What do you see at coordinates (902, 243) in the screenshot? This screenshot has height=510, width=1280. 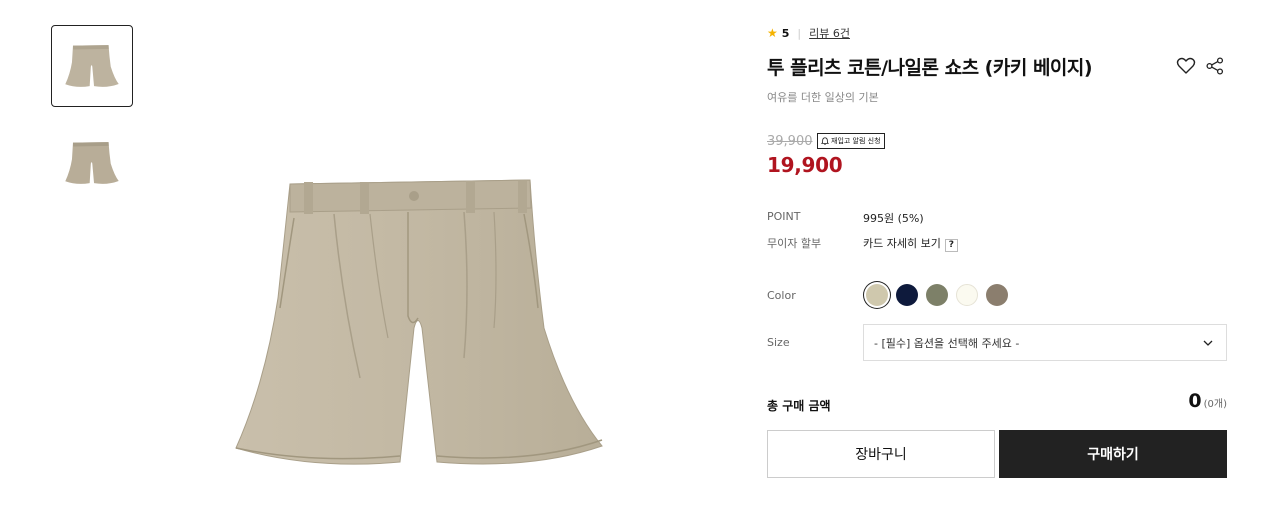 I see `card-details-link: 카드 자세히 보기` at bounding box center [902, 243].